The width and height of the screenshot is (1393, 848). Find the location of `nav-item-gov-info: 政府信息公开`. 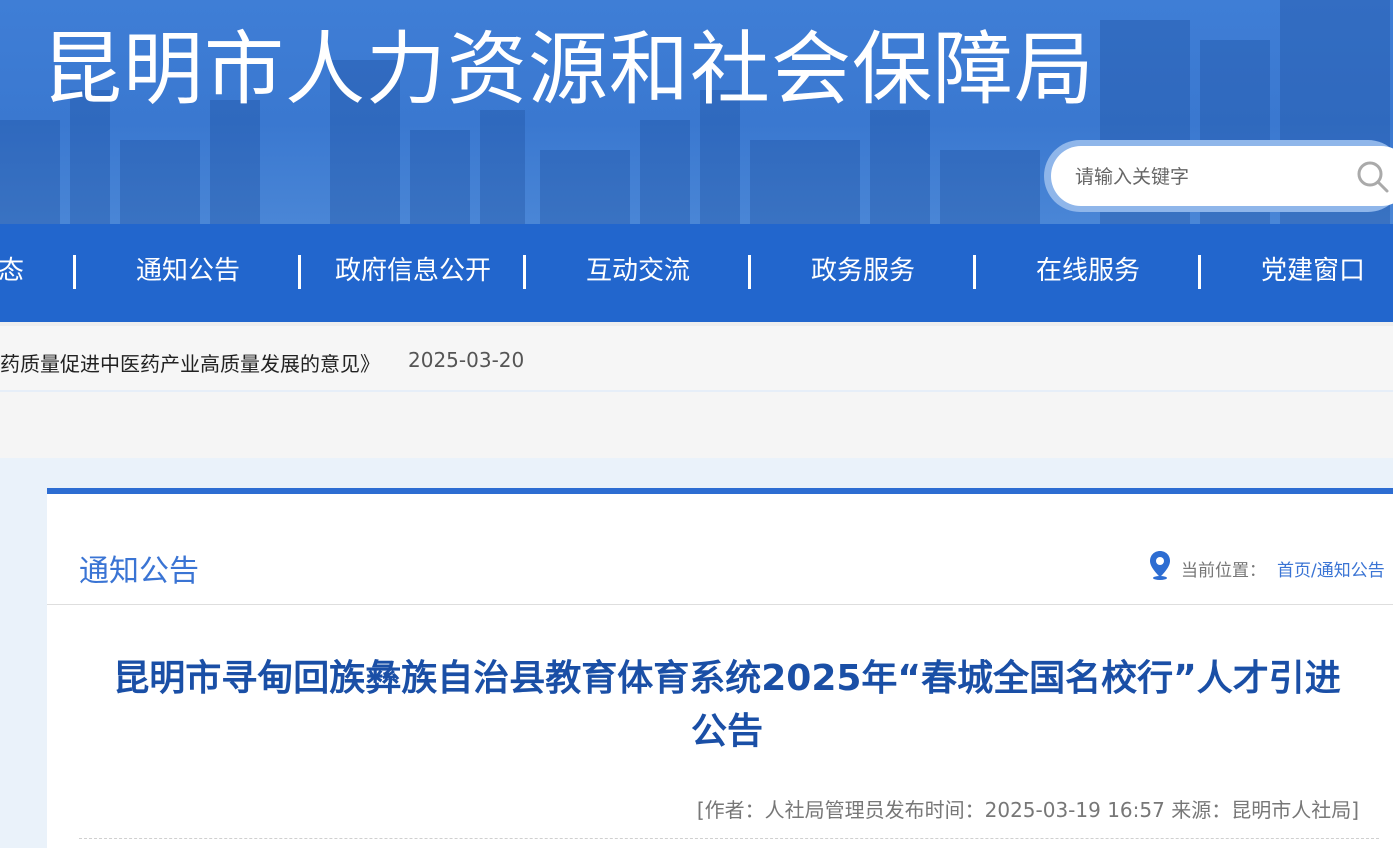

nav-item-gov-info: 政府信息公开 is located at coordinates (413, 273).